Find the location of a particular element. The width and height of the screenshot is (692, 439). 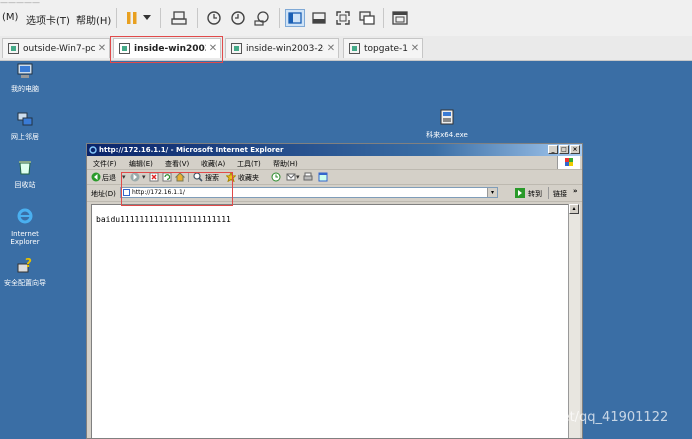

back-button: 后退 is located at coordinates (109, 178).